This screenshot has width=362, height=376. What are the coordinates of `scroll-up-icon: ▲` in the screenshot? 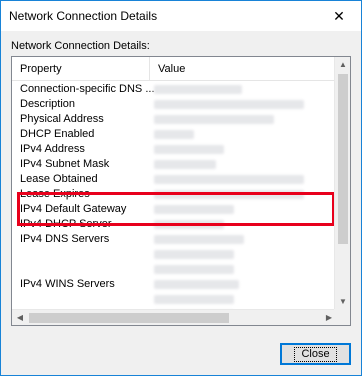 It's located at (342, 65).